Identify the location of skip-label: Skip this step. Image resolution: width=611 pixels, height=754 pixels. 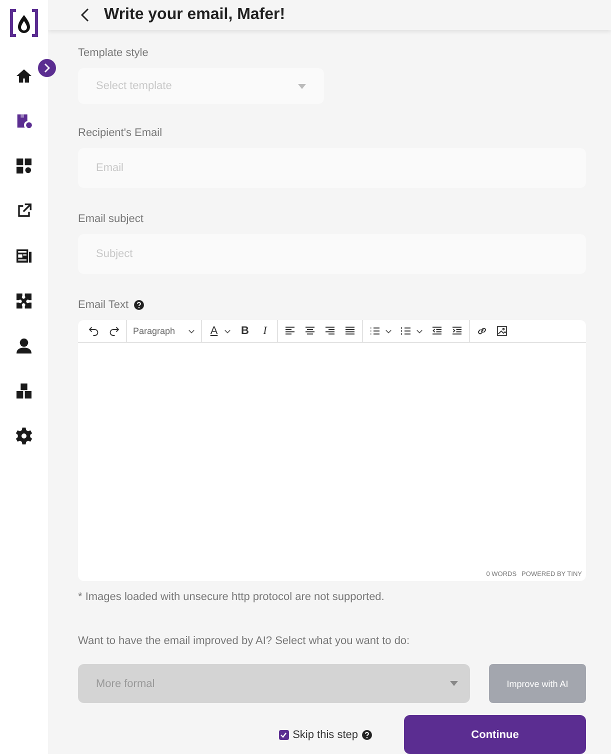
(325, 734).